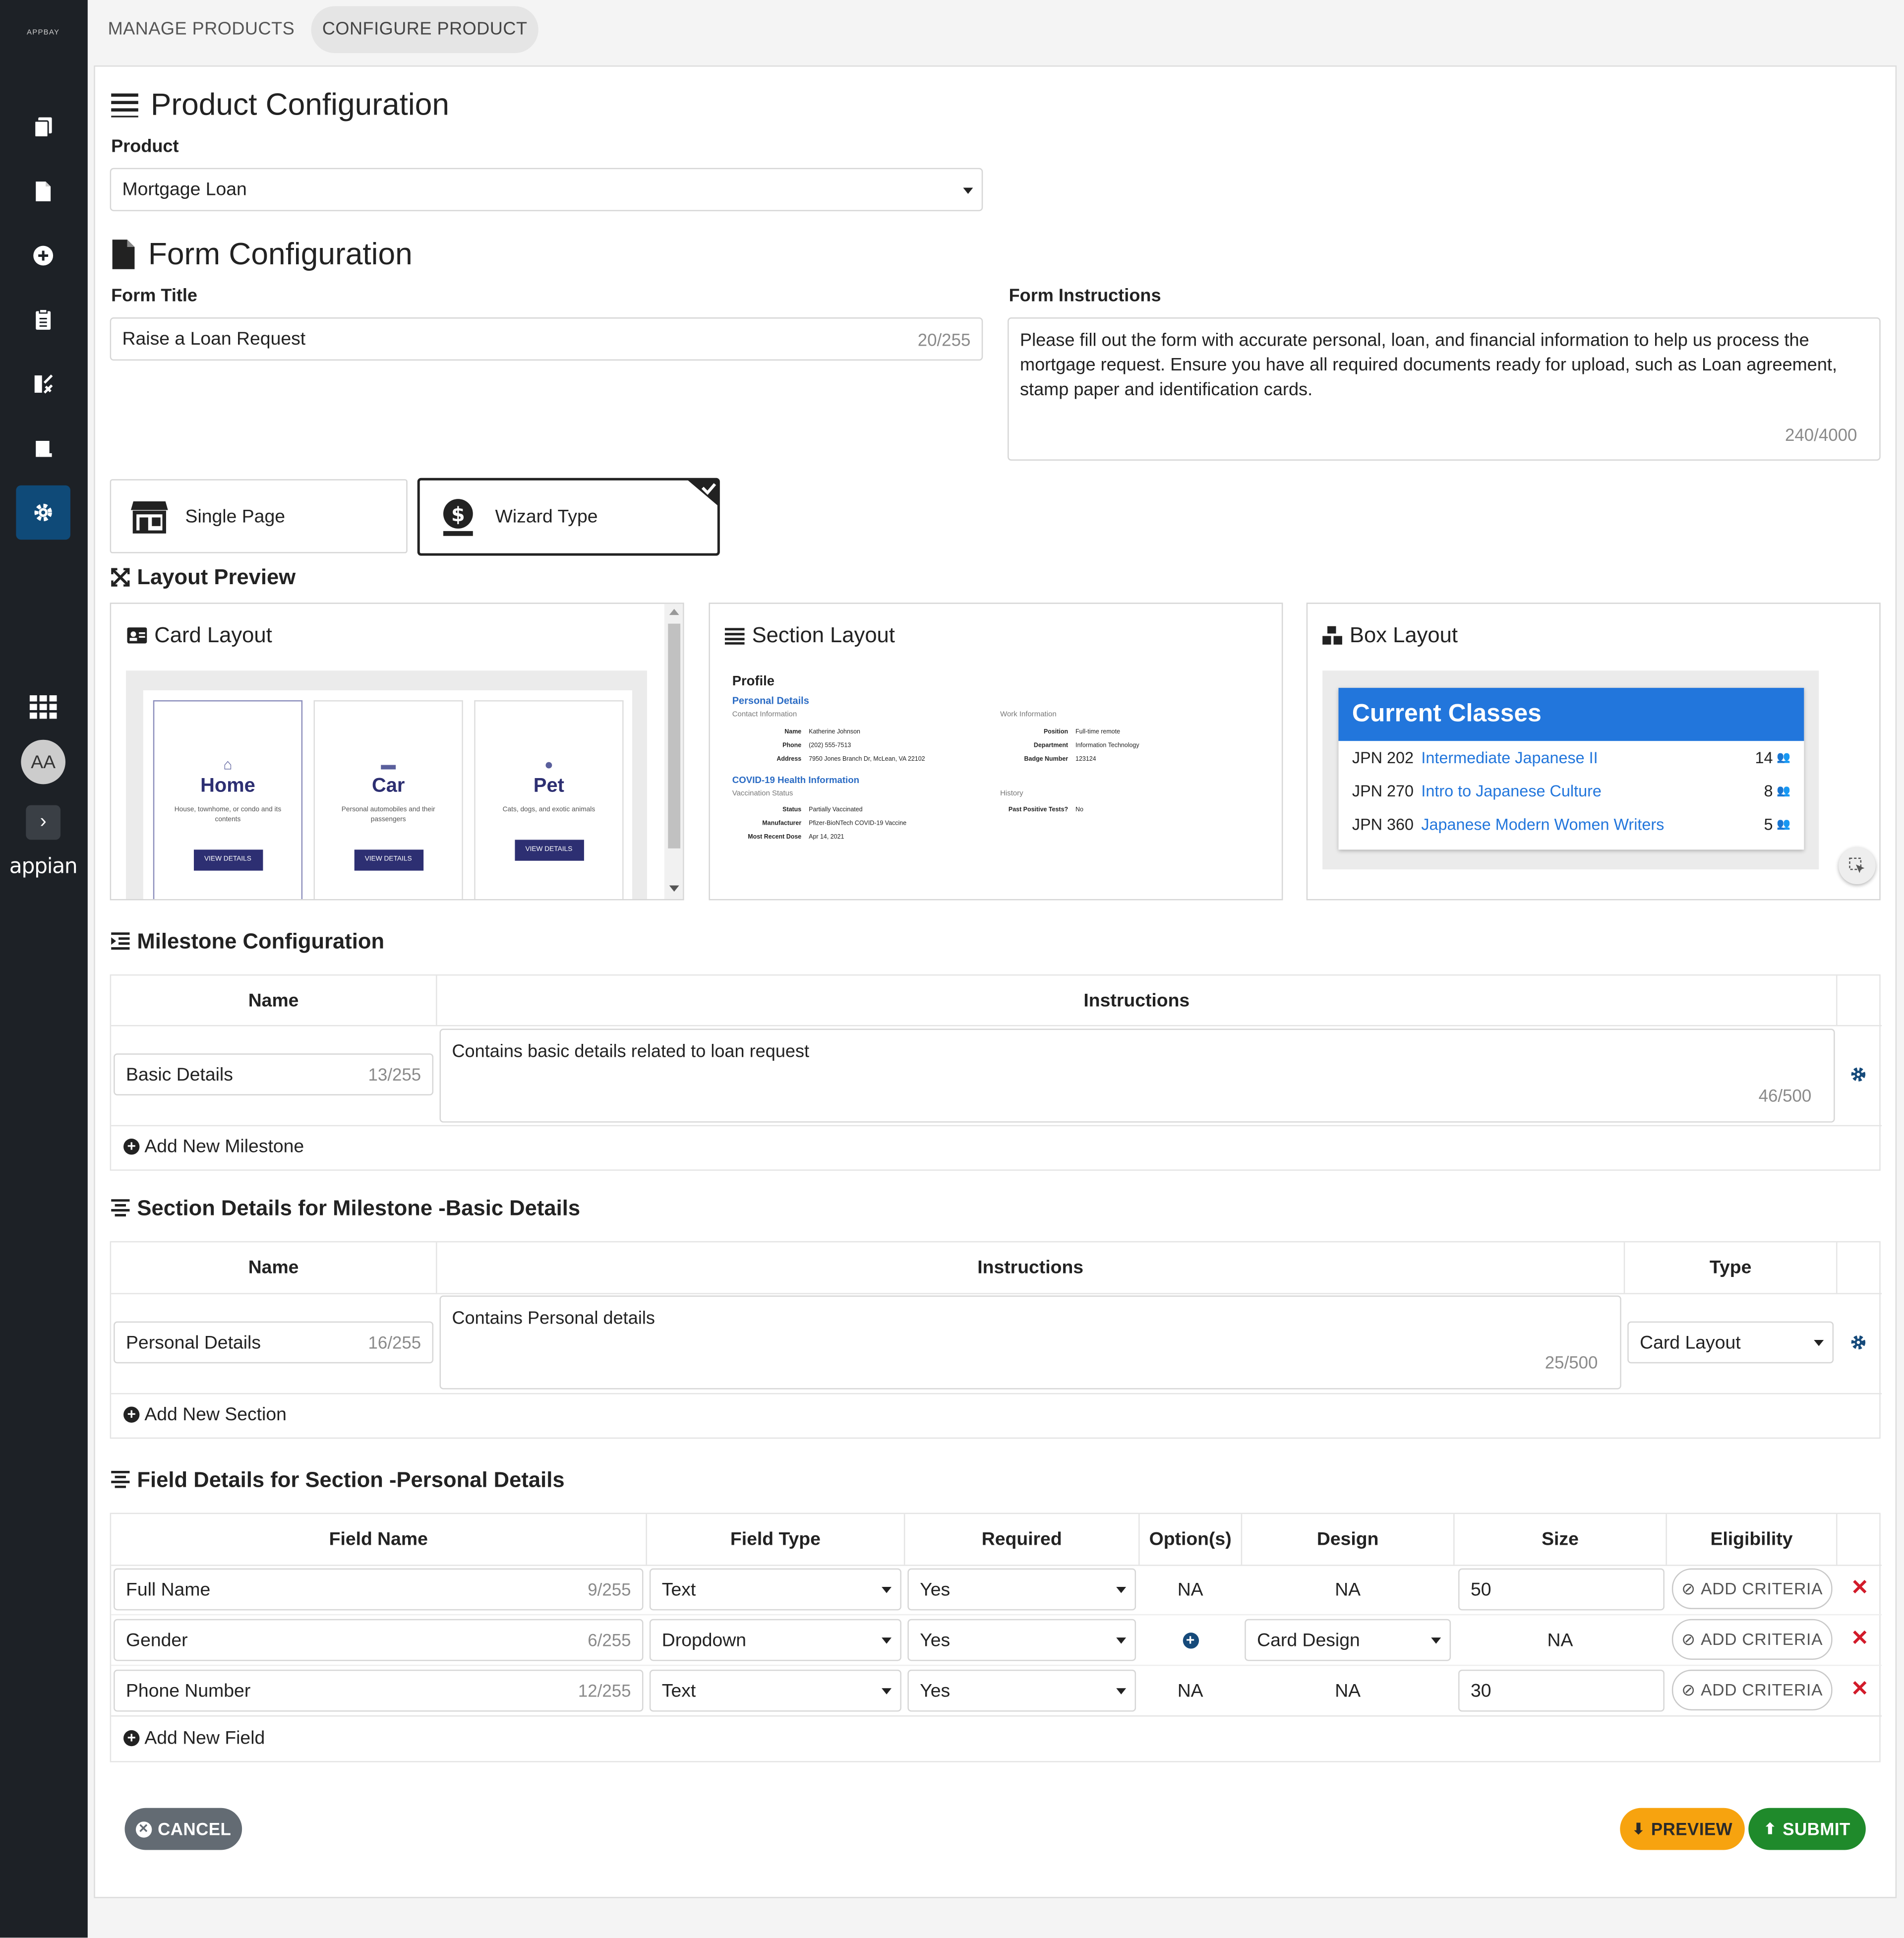  I want to click on nav-add-icon, so click(43, 256).